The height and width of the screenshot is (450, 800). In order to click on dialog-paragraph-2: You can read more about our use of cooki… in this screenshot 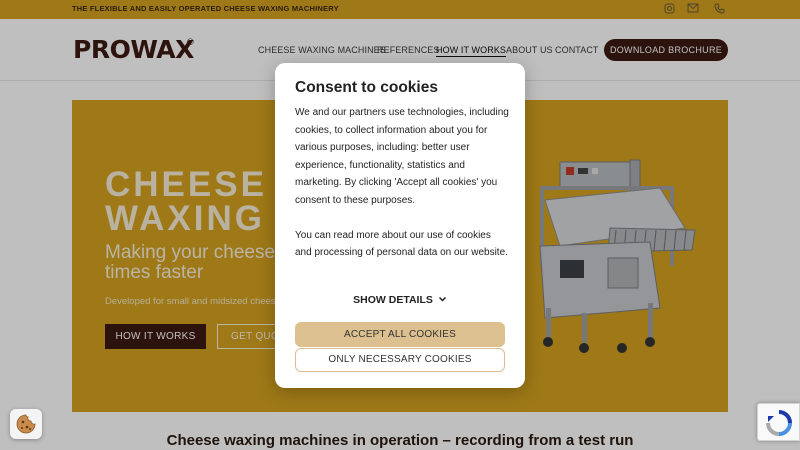, I will do `click(401, 244)`.